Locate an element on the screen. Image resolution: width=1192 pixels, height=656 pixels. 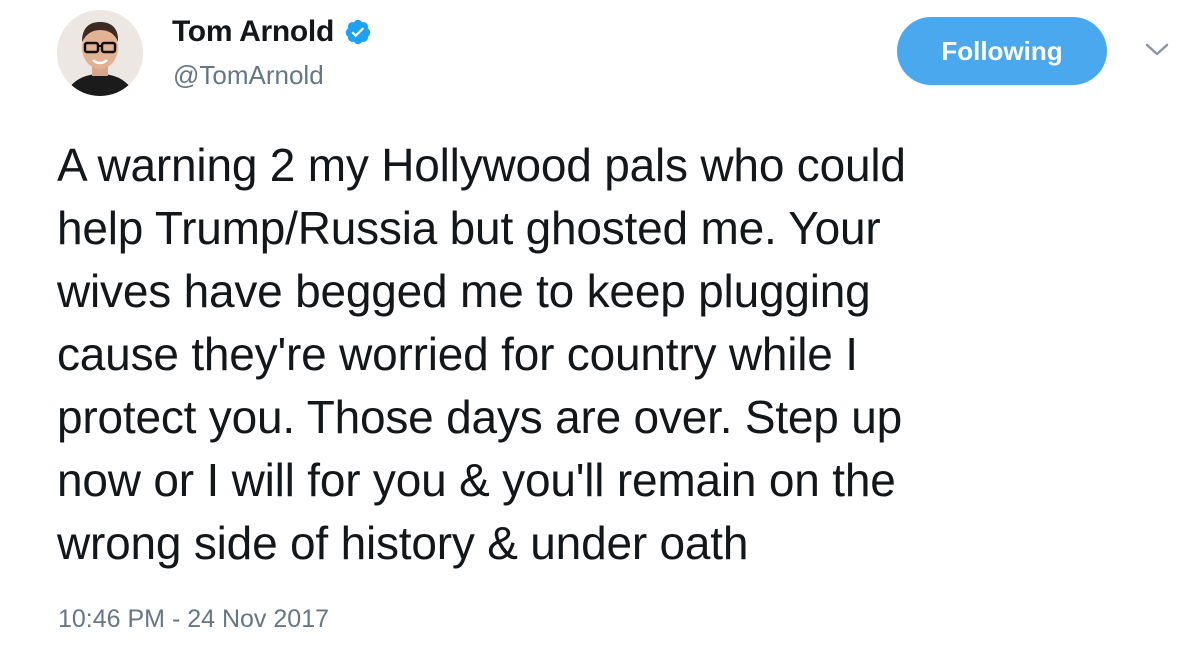
chevron-down-icon is located at coordinates (1157, 50).